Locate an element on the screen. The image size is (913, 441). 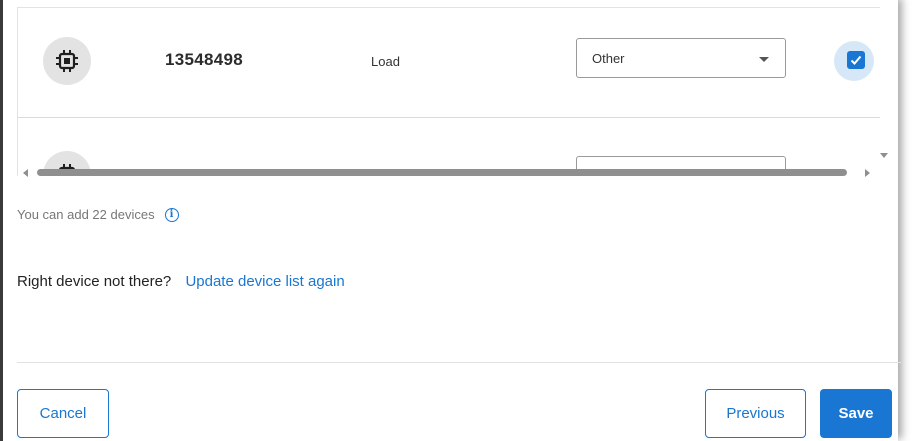
device-limit-info: You can add 22 devices i is located at coordinates (98, 214).